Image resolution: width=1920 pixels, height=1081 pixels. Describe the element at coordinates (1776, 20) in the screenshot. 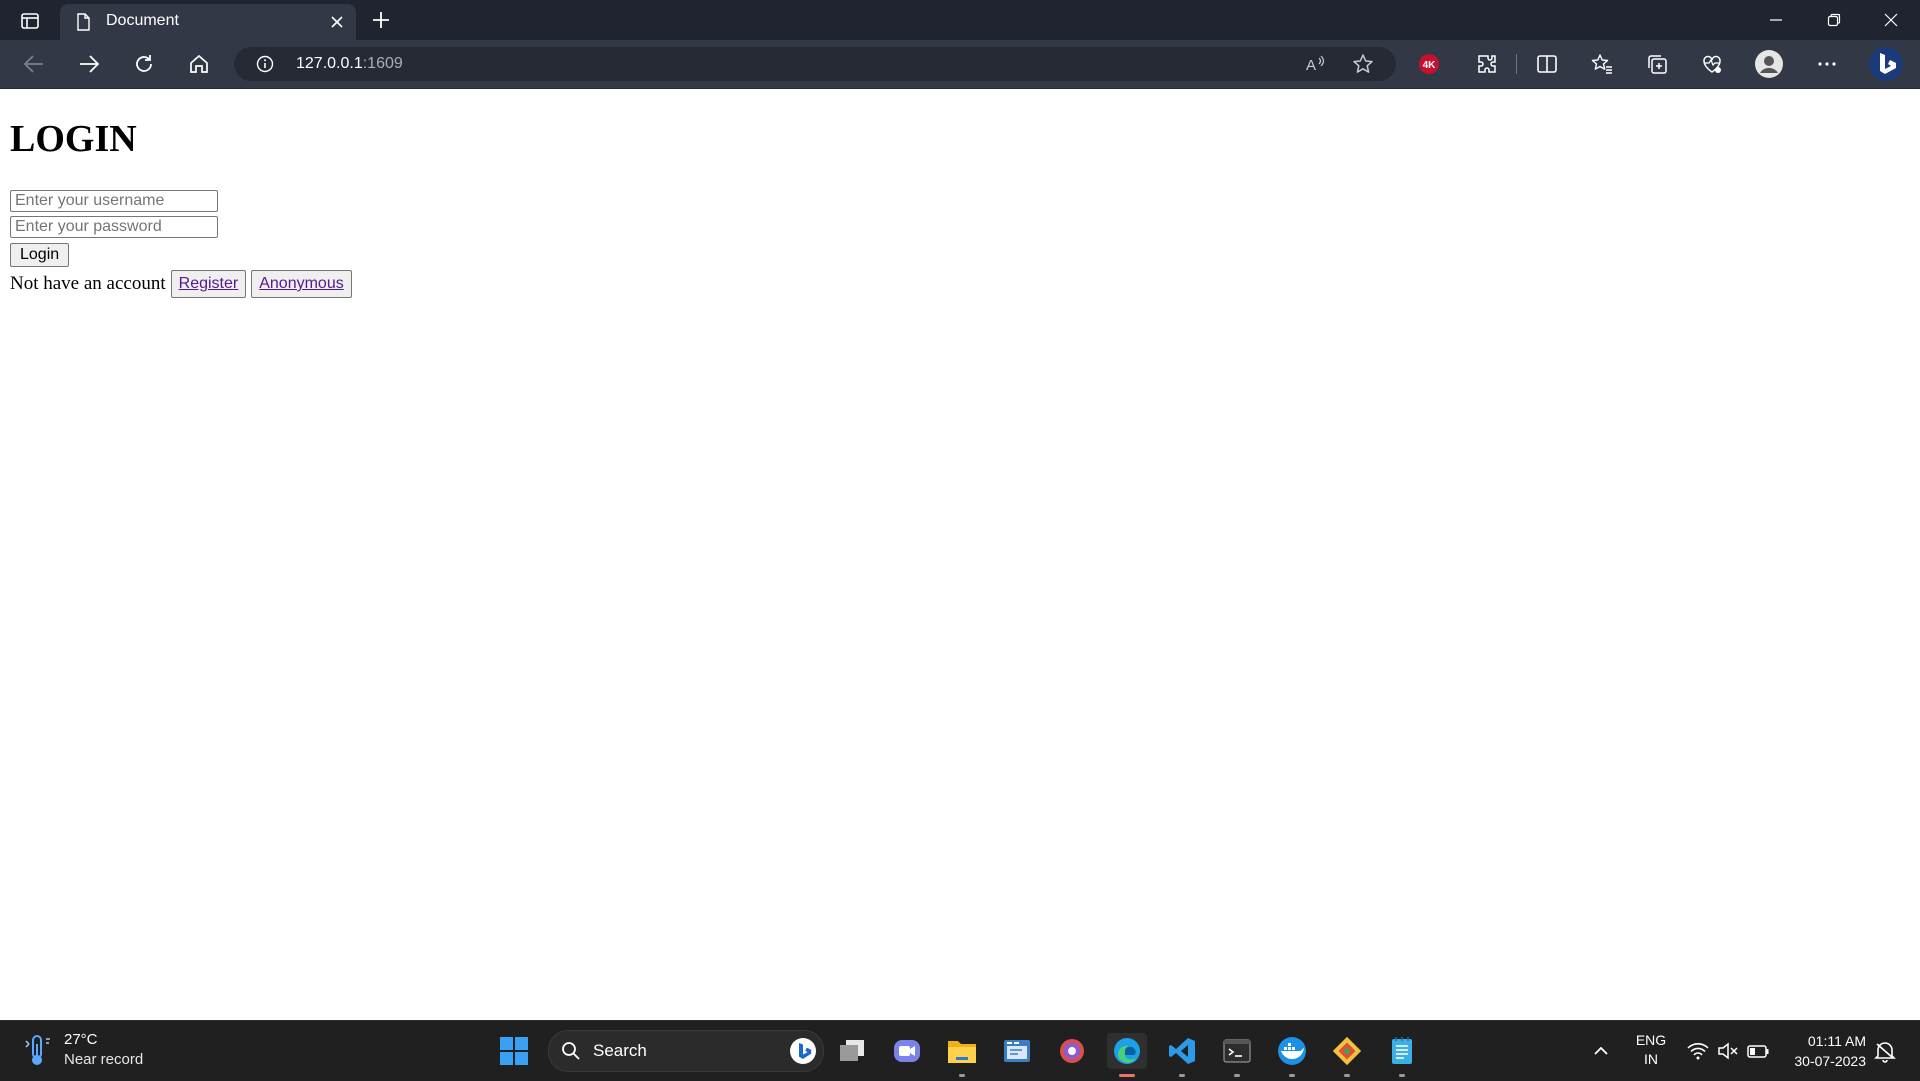

I see `minimize-icon` at that location.